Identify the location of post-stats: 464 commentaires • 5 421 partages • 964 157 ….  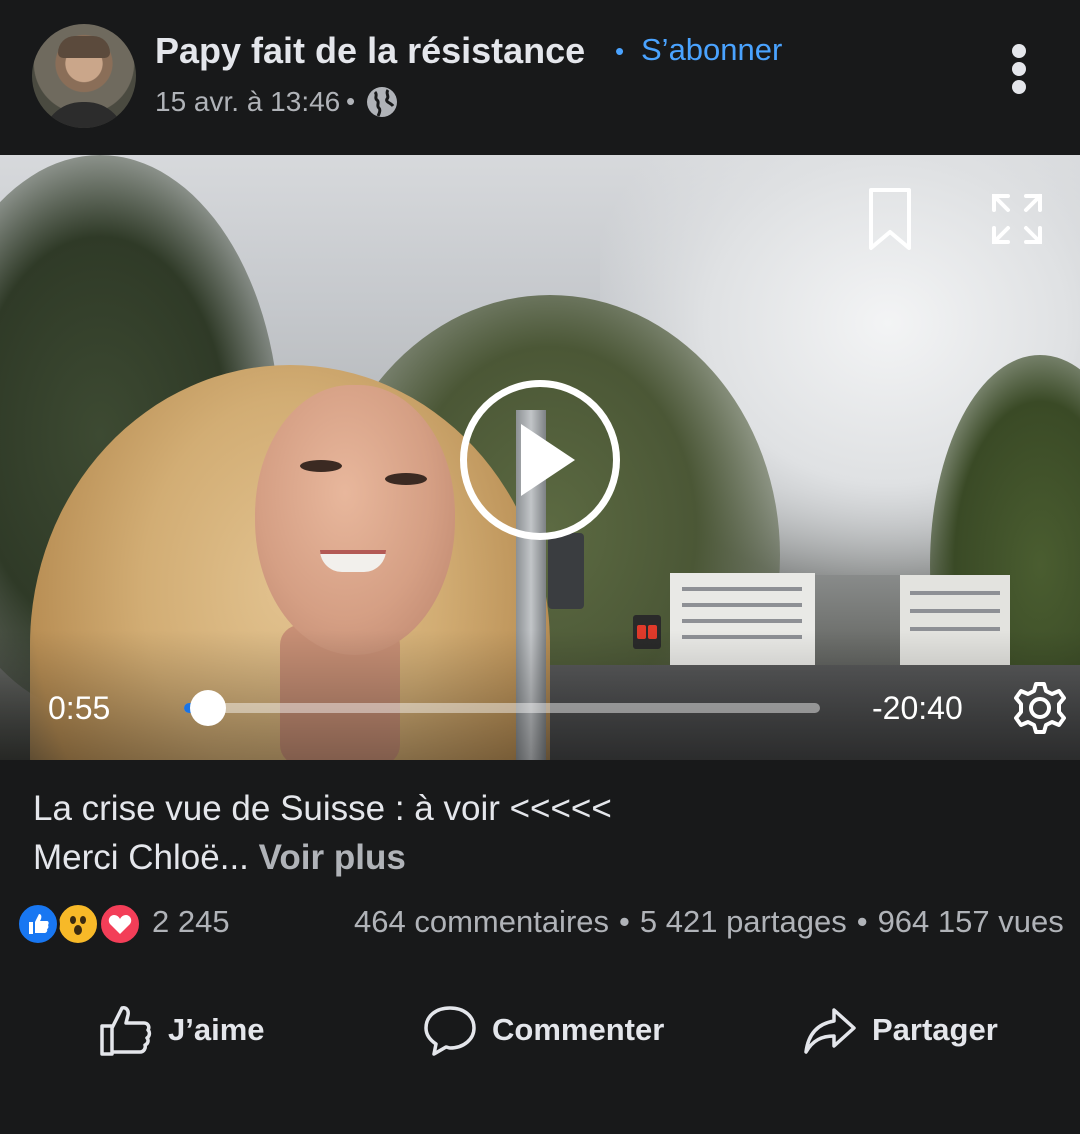
(709, 922).